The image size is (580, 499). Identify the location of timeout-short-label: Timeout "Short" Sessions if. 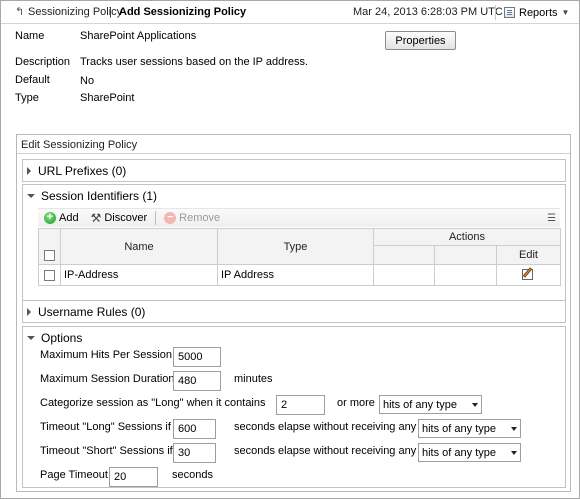
(106, 451).